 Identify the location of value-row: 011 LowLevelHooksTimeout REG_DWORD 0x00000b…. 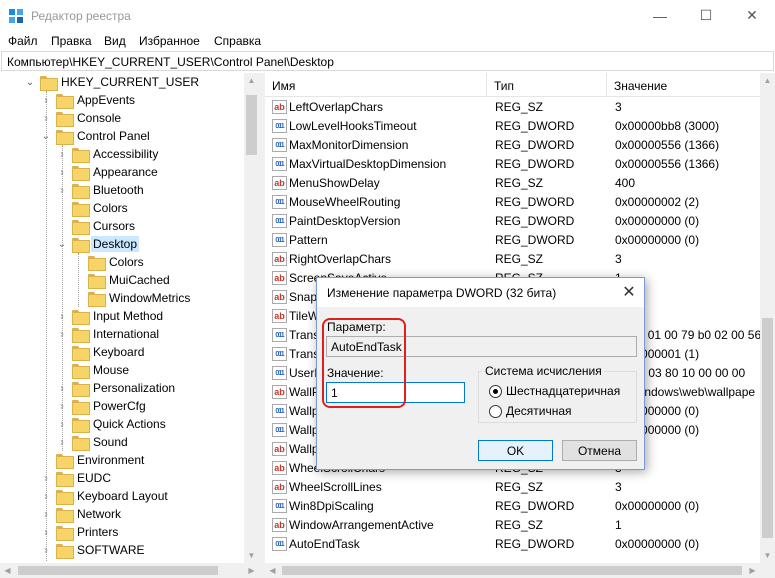
(512, 126).